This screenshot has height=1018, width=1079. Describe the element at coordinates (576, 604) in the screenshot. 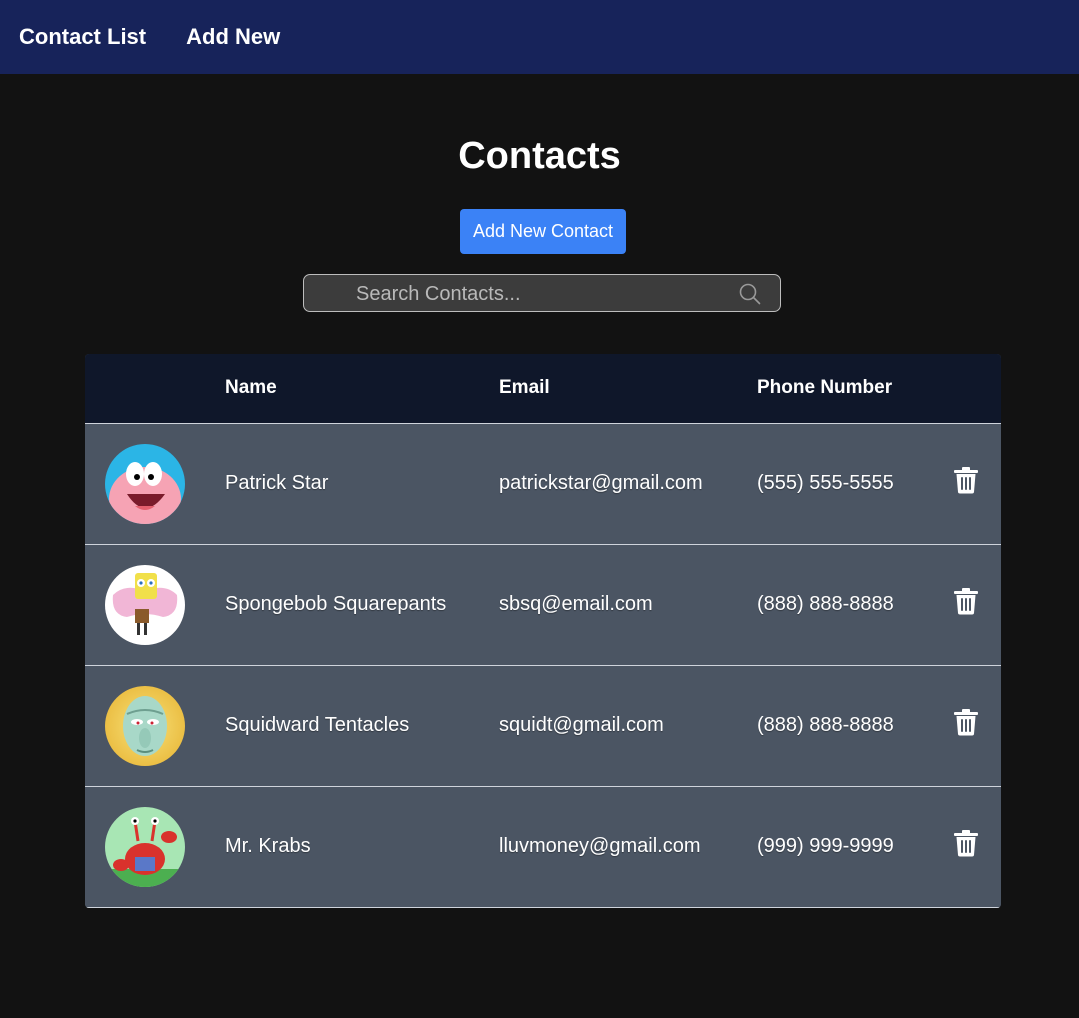

I see `contact-email: sbsq@email.com` at that location.